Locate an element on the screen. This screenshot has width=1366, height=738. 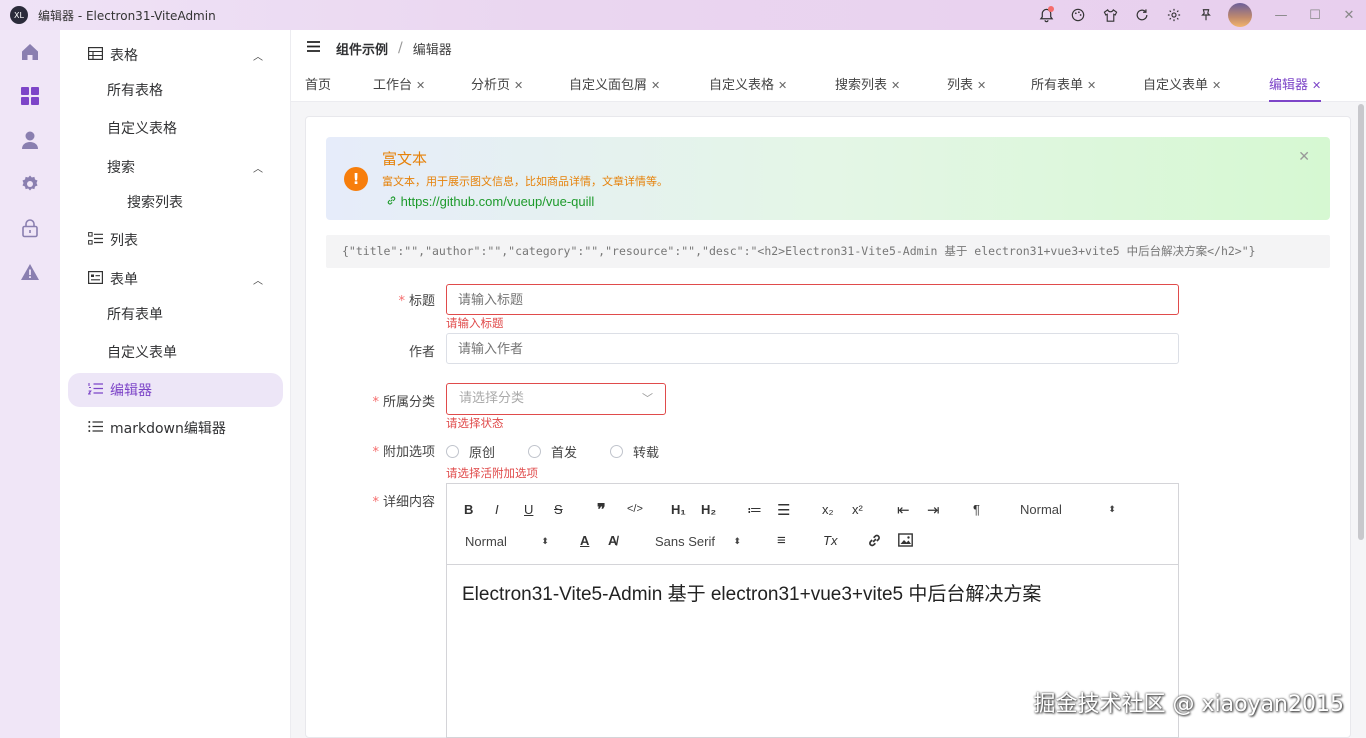
alert-close-icon: ✕ is located at coordinates (1304, 157).